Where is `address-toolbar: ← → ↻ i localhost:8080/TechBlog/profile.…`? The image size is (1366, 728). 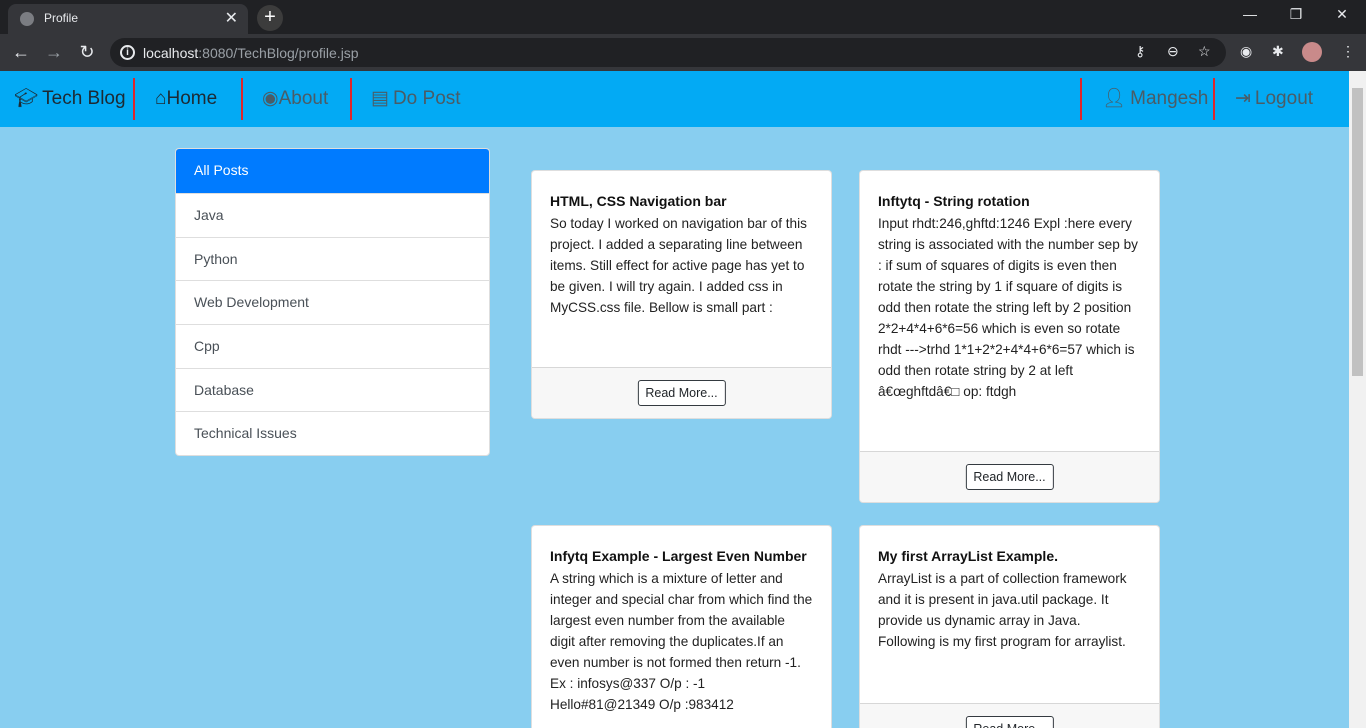 address-toolbar: ← → ↻ i localhost:8080/TechBlog/profile.… is located at coordinates (683, 52).